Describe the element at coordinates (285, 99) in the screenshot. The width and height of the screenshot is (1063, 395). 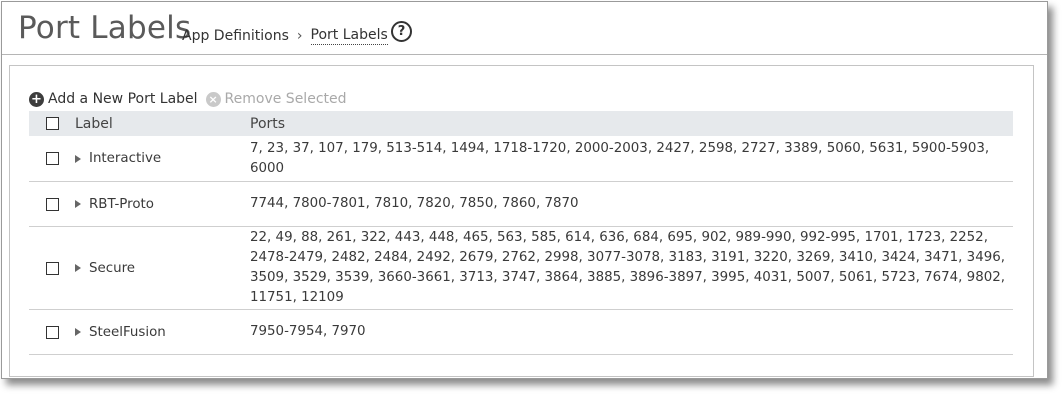
I see `remove-selected-text: Remove Selected` at that location.